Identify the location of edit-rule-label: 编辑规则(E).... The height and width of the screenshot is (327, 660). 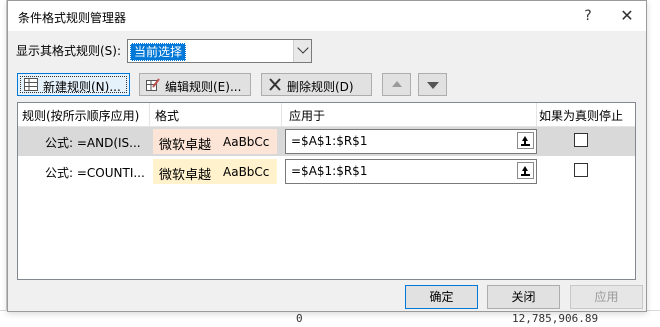
(203, 87).